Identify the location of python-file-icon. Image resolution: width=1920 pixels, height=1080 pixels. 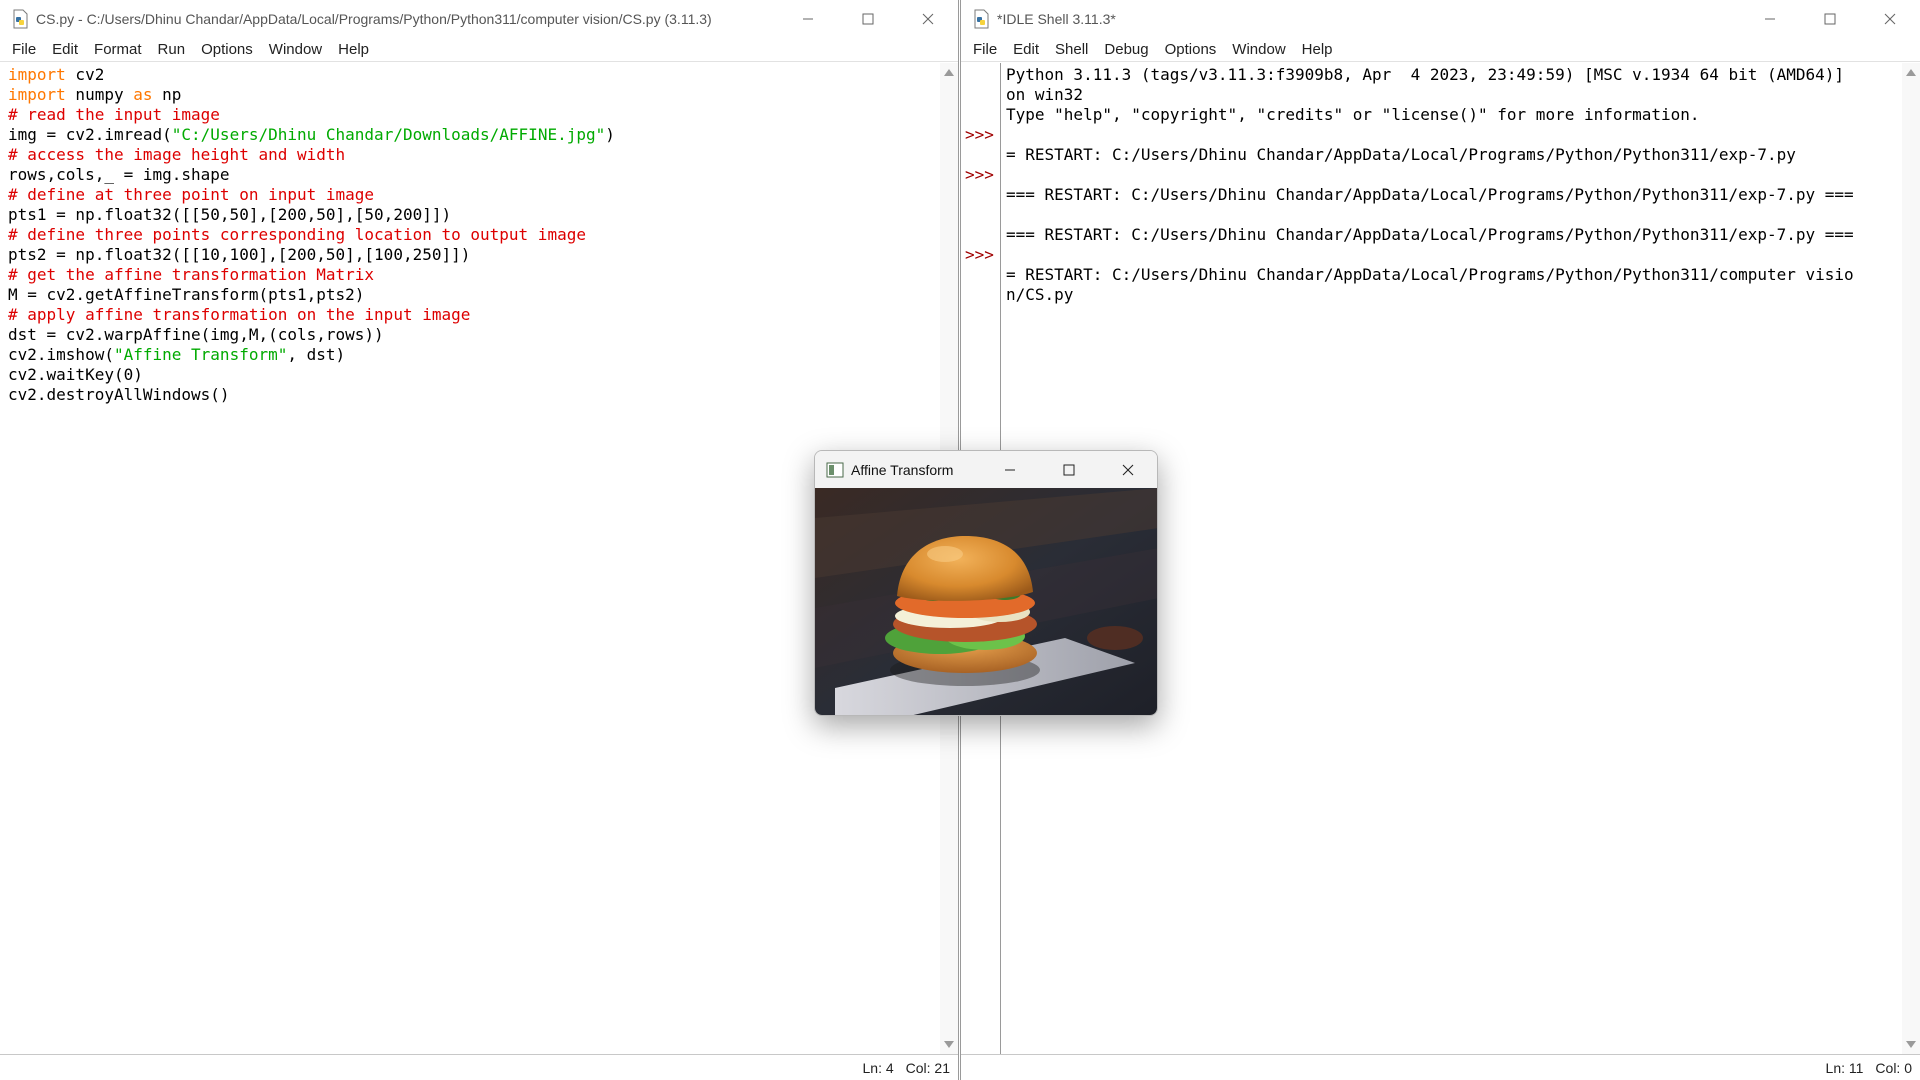
(20, 19).